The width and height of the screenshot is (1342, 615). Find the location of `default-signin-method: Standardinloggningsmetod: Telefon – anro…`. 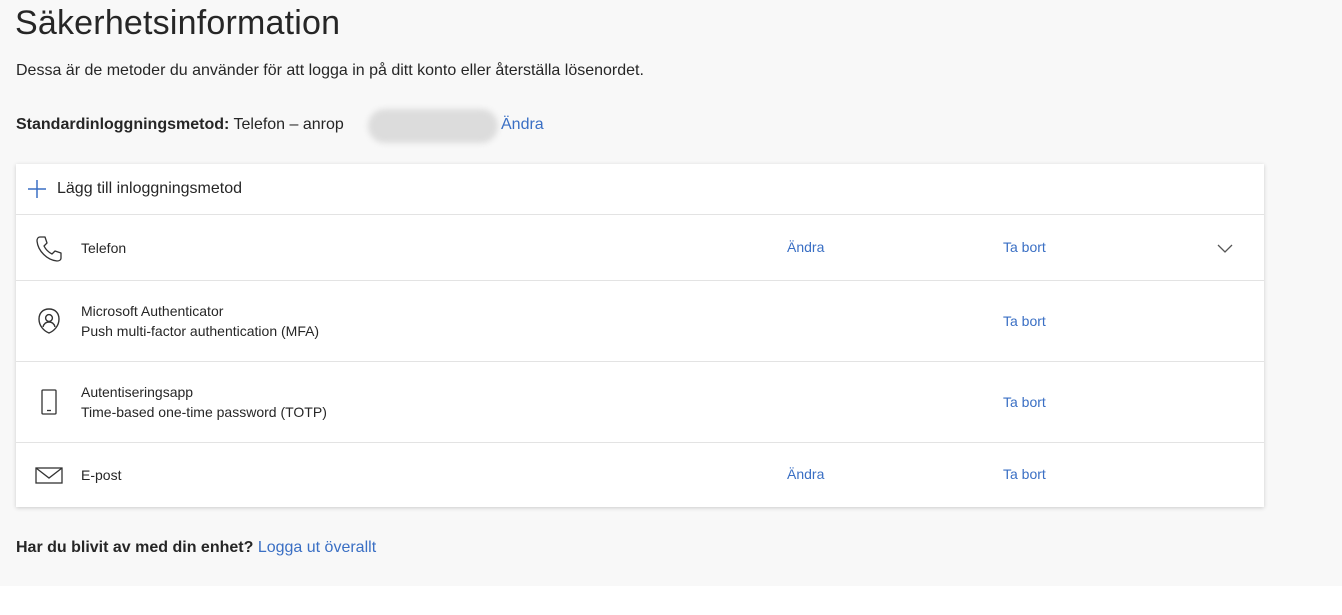

default-signin-method: Standardinloggningsmetod: Telefon – anro… is located at coordinates (180, 125).